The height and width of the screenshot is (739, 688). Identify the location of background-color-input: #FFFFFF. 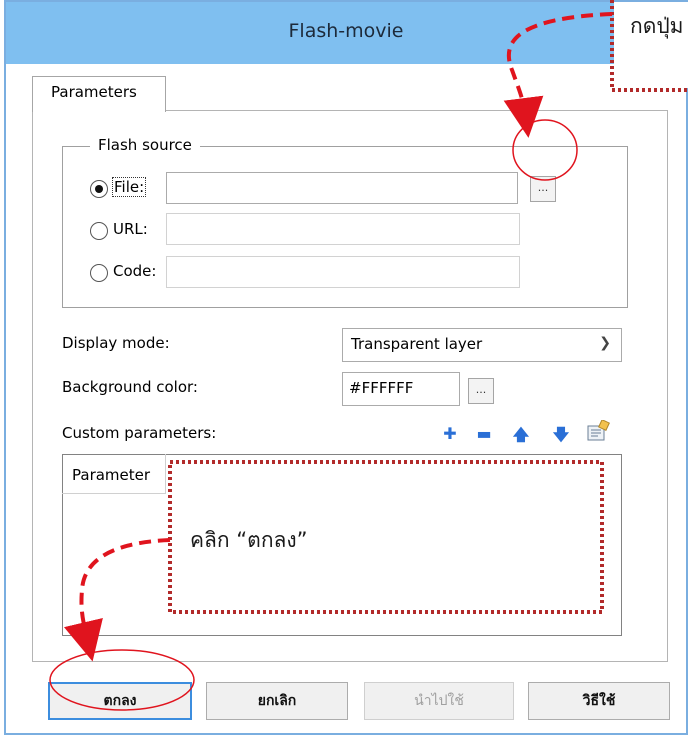
(401, 389).